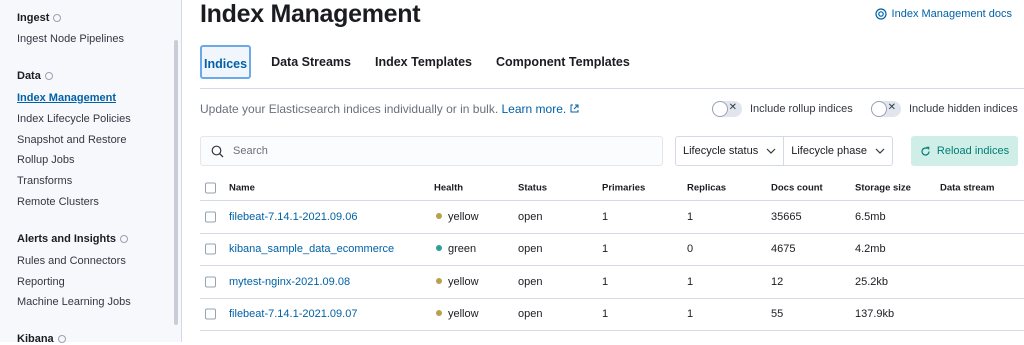  What do you see at coordinates (66, 98) in the screenshot?
I see `sidebar-item-index-management: Index Management` at bounding box center [66, 98].